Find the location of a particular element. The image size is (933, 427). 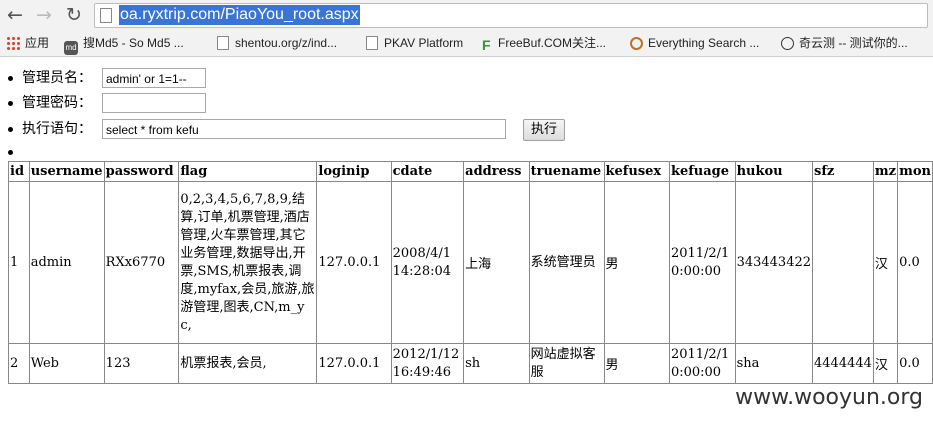

table-cell is located at coordinates (843, 262).